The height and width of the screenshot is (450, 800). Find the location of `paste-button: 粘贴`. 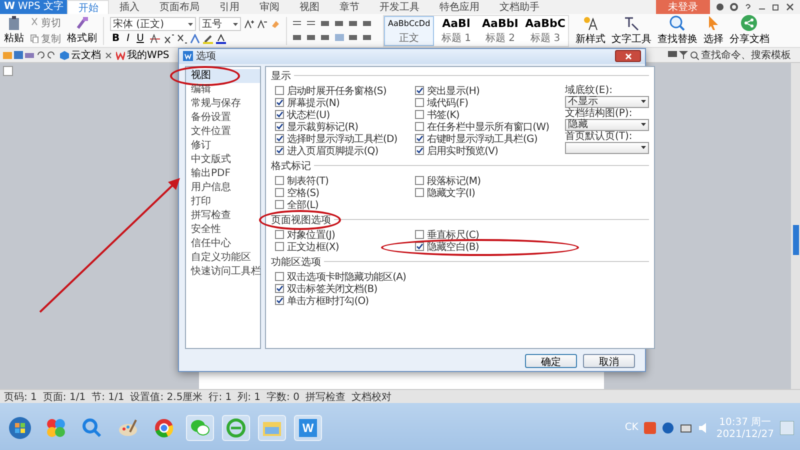

paste-button: 粘贴 is located at coordinates (14, 30).